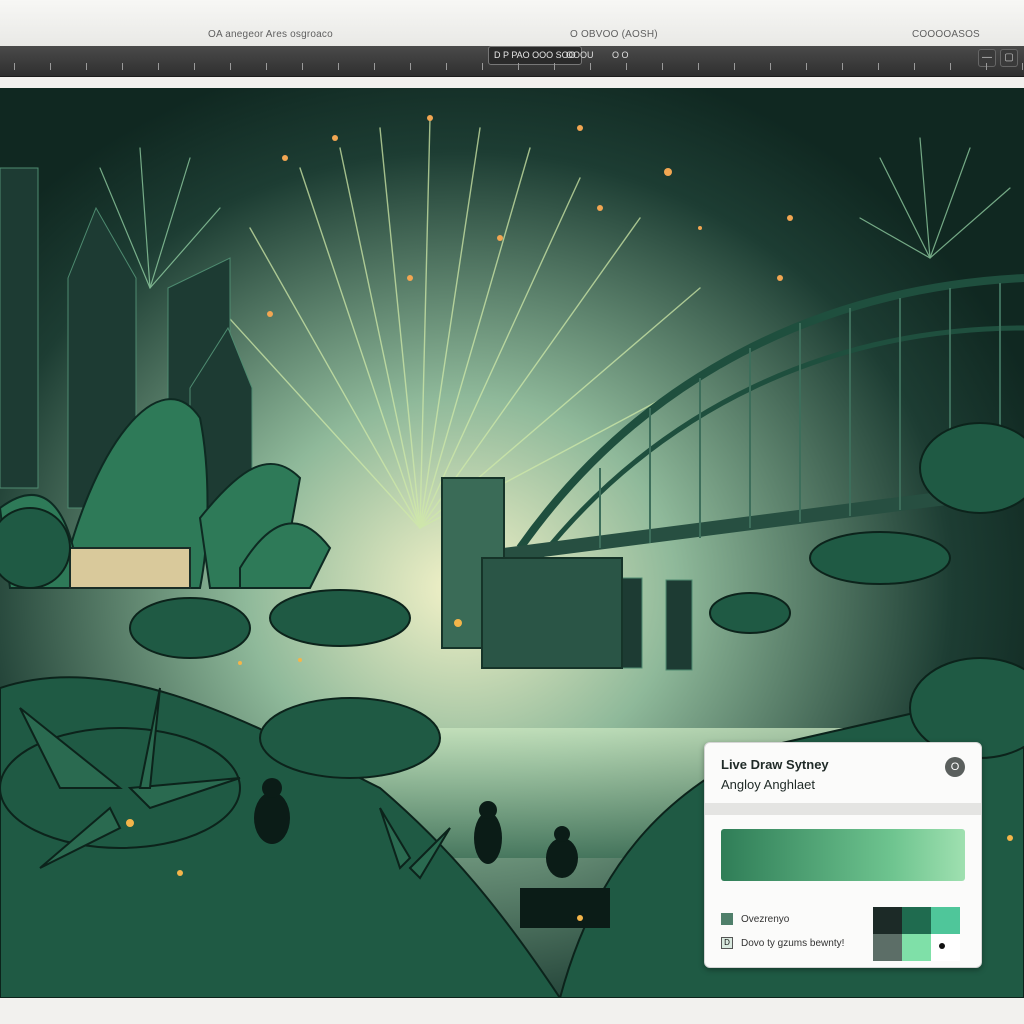  What do you see at coordinates (614, 34) in the screenshot?
I see `title-bar-center-text: O OBVOO (AOSH)` at bounding box center [614, 34].